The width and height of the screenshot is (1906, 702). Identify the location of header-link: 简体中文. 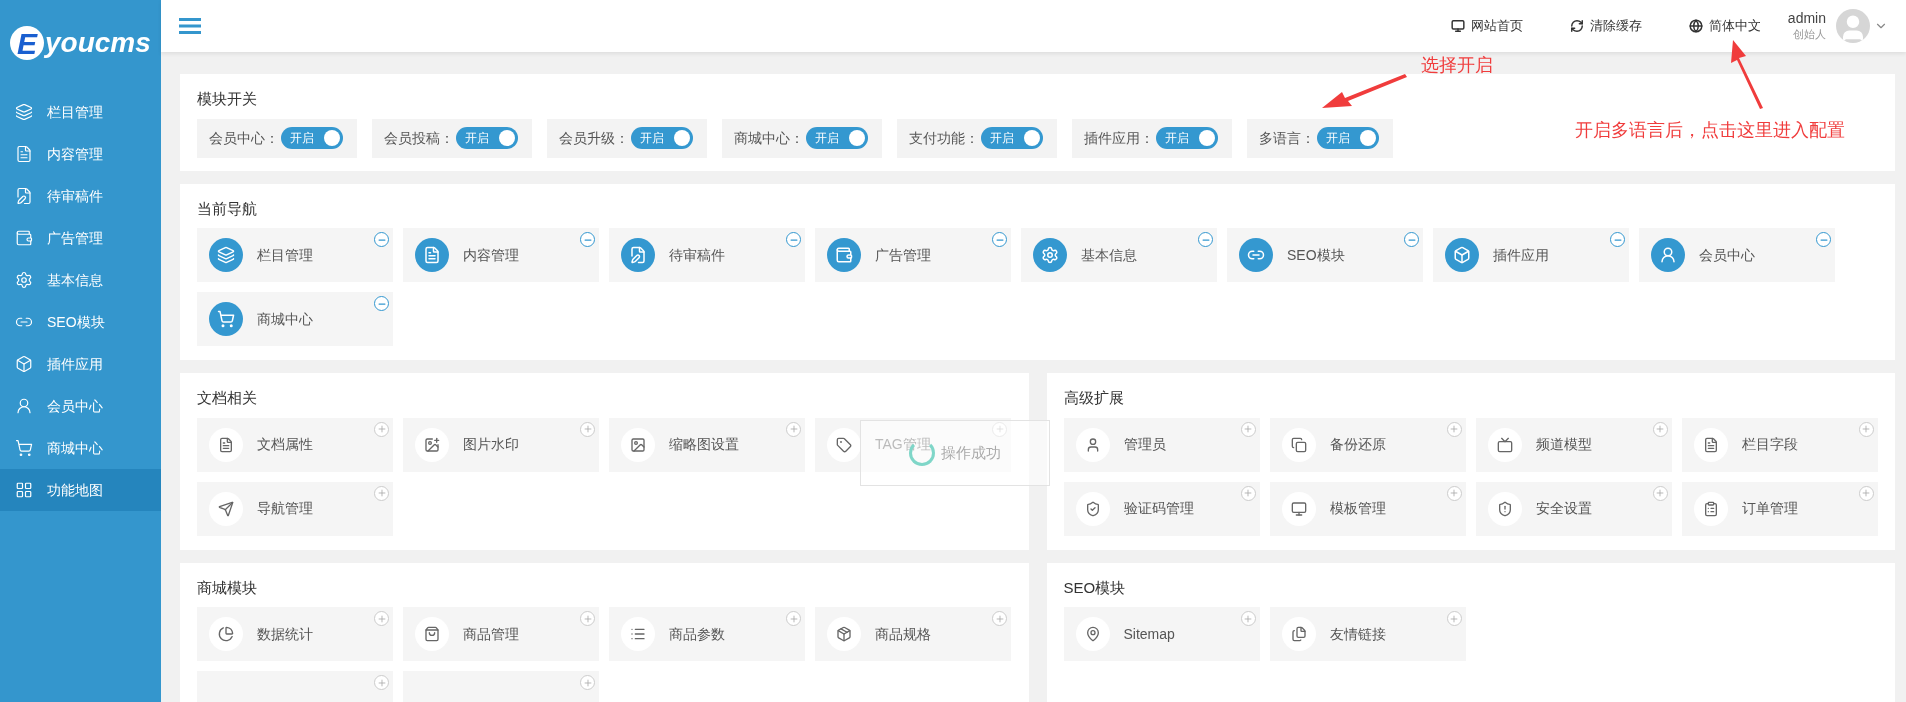
(1724, 26).